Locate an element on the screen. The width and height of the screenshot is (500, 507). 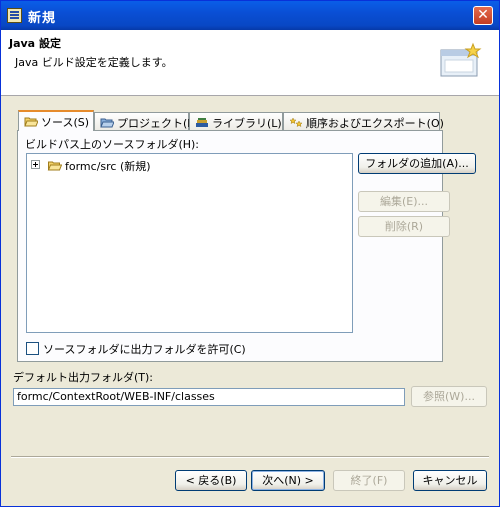
footer-separator is located at coordinates (250, 457).